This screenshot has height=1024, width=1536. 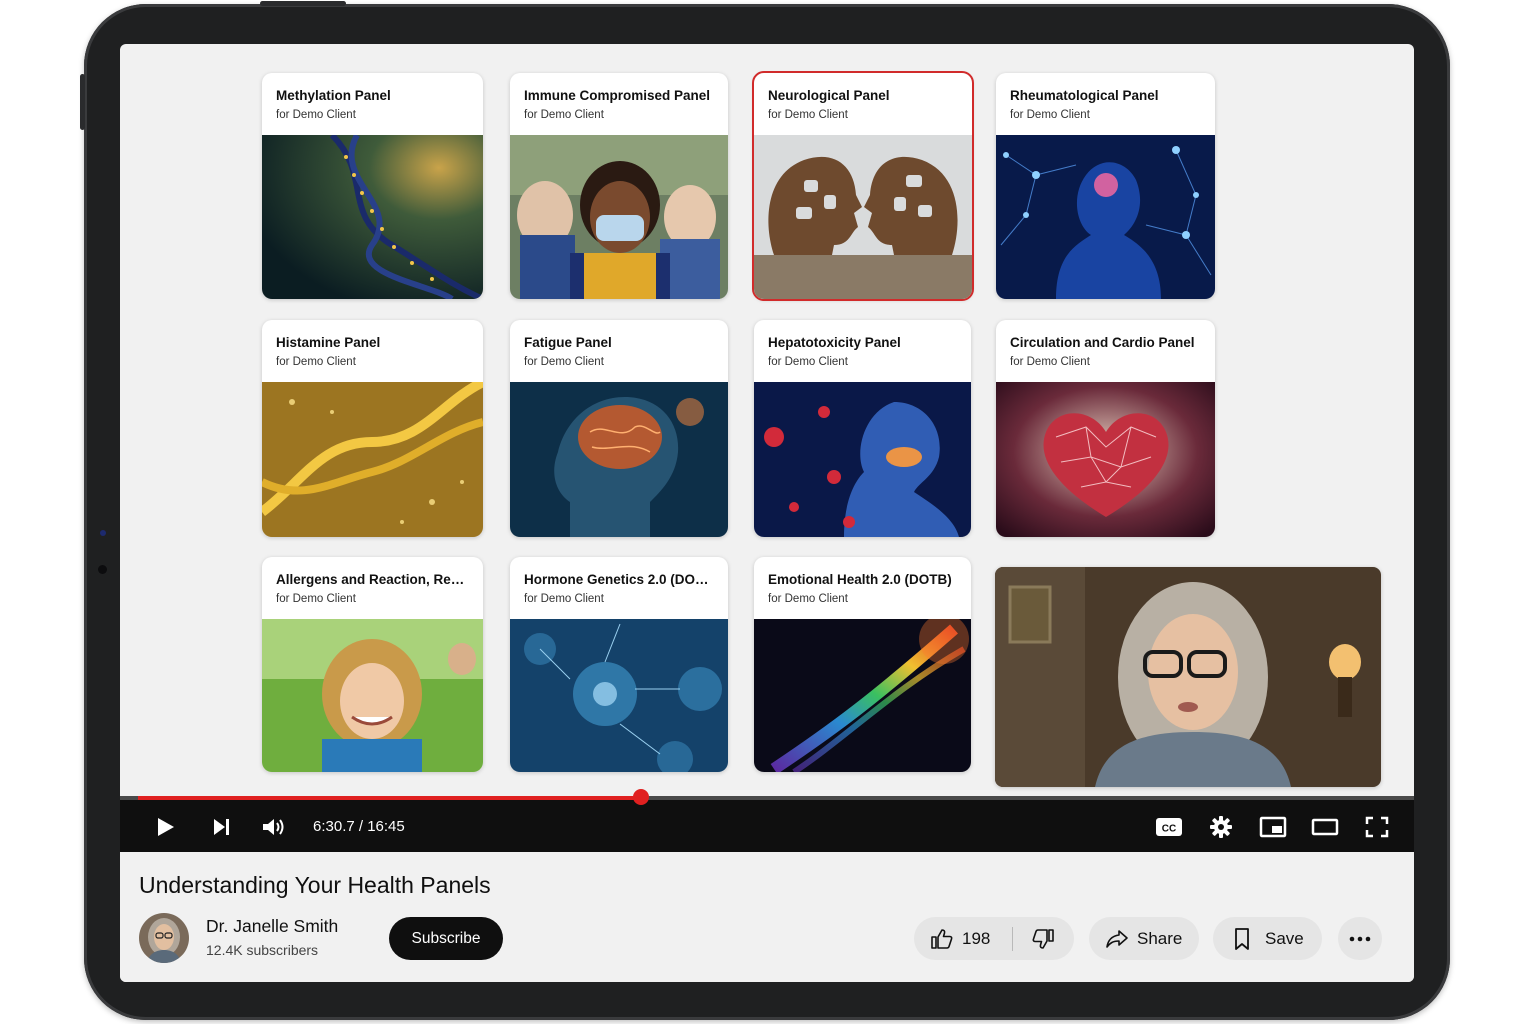 What do you see at coordinates (862, 695) in the screenshot?
I see `rainbow-dna-image` at bounding box center [862, 695].